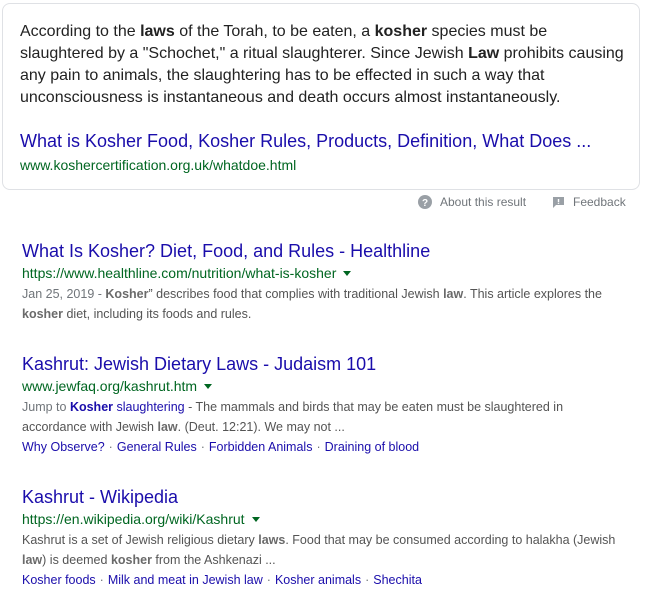  What do you see at coordinates (157, 31) in the screenshot?
I see `snippet-keyword: laws` at bounding box center [157, 31].